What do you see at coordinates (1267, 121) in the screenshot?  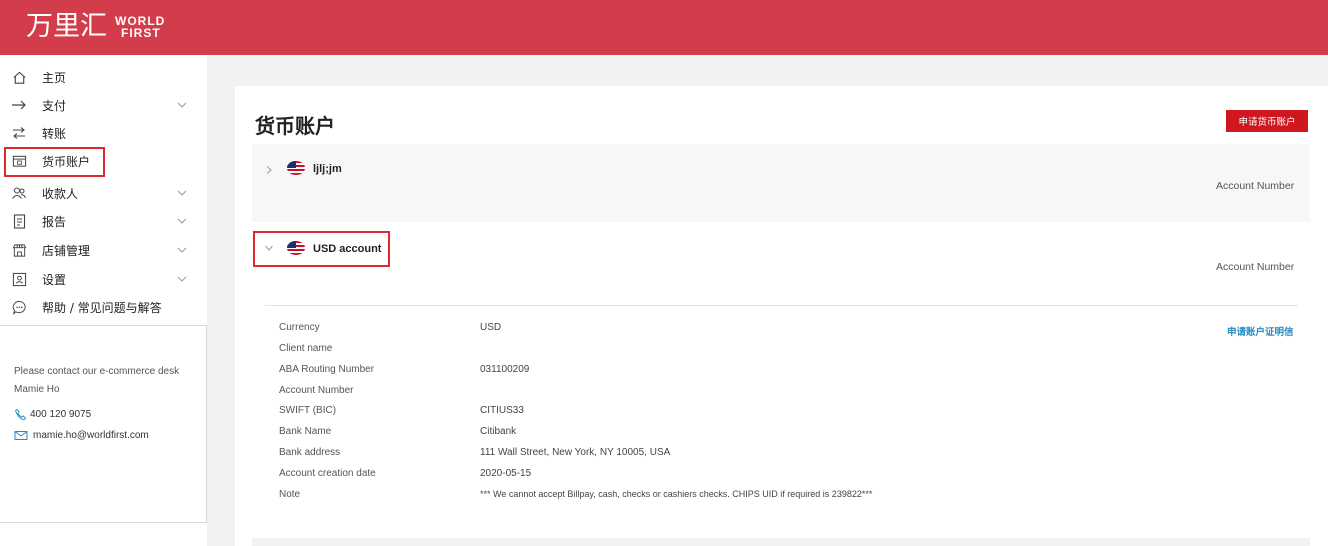 I see `apply-currency-account-button: 申请货币账户` at bounding box center [1267, 121].